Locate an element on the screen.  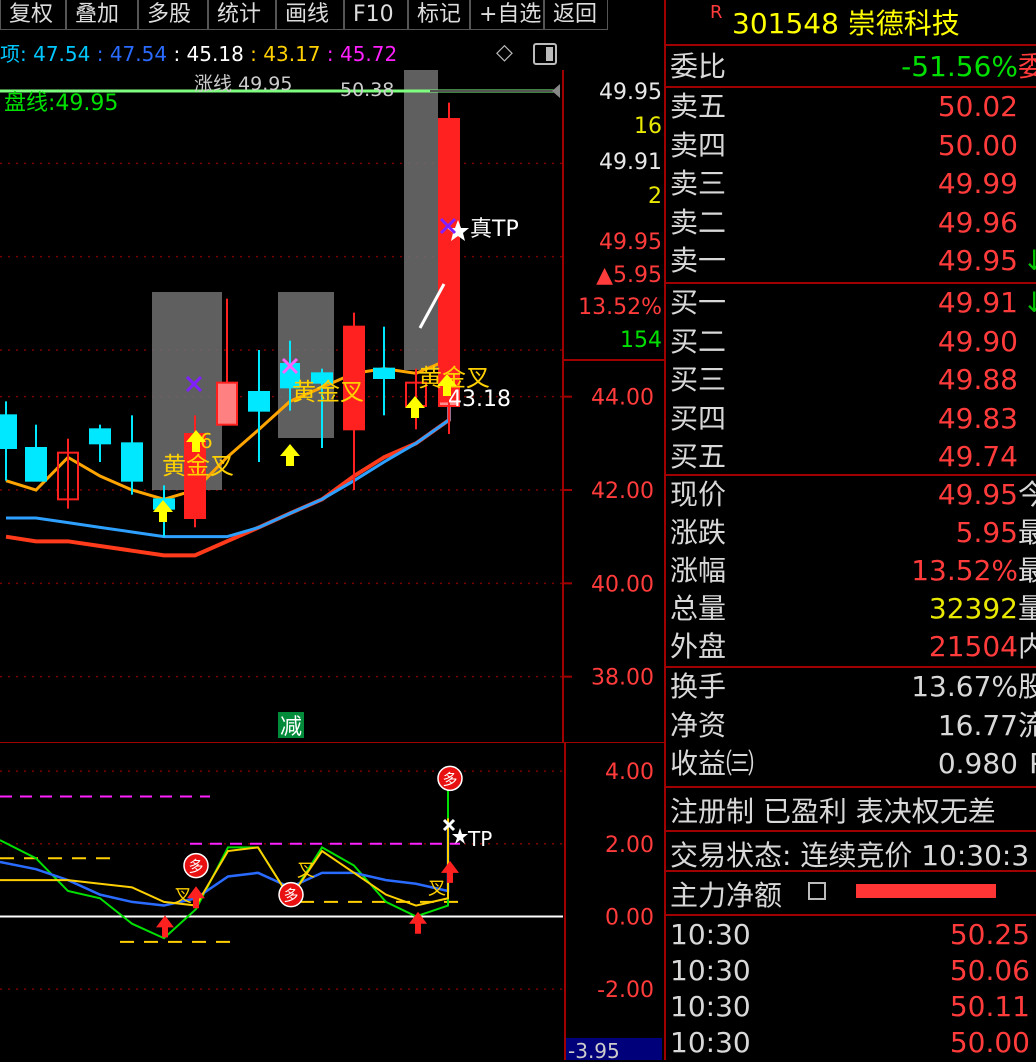
stat-row: 外盘 21504 内 is located at coordinates (853, 647).